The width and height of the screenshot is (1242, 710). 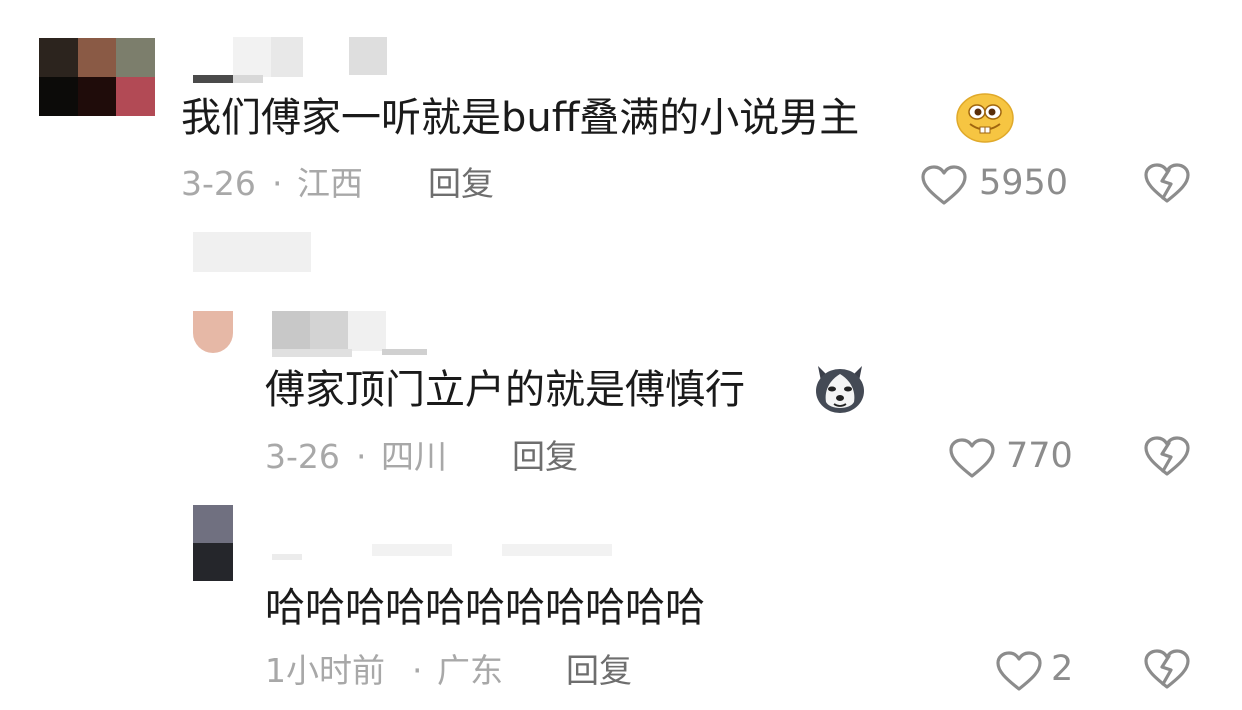 I want to click on comment-text: 哈哈哈哈哈哈哈哈哈哈哈, so click(x=485, y=608).